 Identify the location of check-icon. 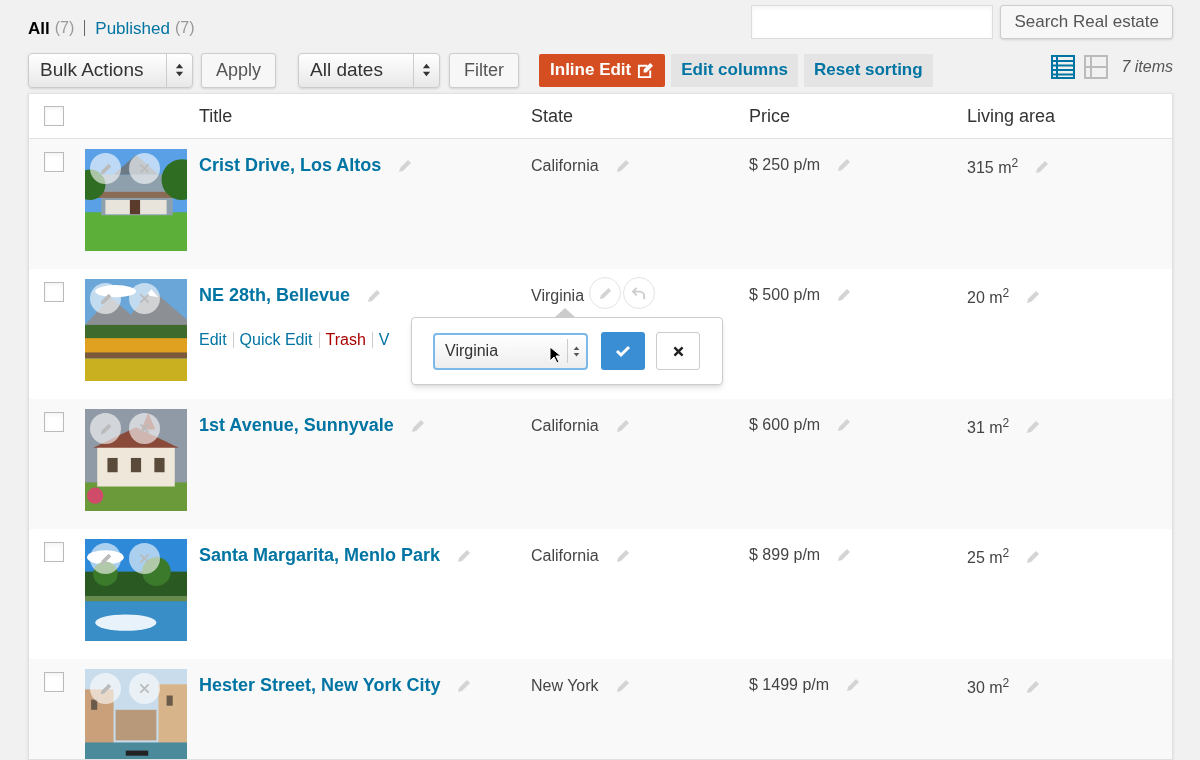
(623, 351).